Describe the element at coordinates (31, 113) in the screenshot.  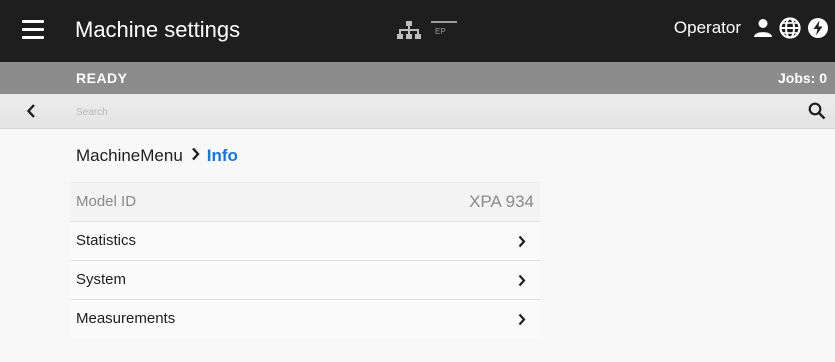
I see `chevron-left-icon` at that location.